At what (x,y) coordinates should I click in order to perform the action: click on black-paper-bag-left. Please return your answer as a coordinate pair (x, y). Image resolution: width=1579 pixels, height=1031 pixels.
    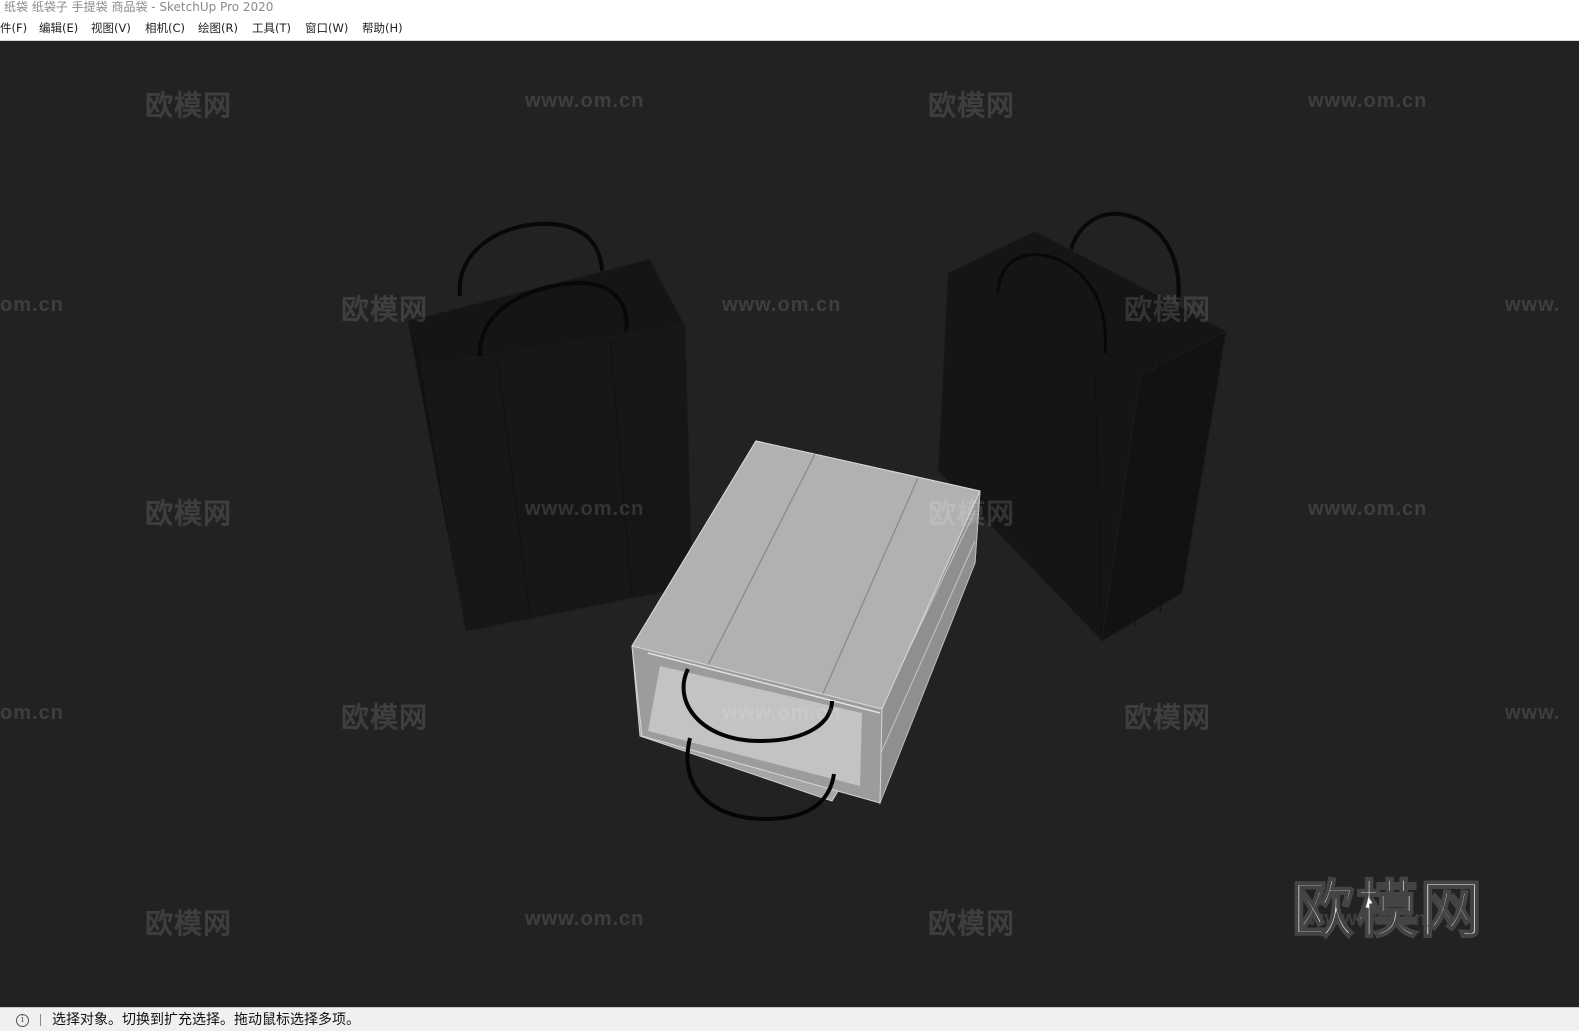
    Looking at the image, I should click on (550, 426).